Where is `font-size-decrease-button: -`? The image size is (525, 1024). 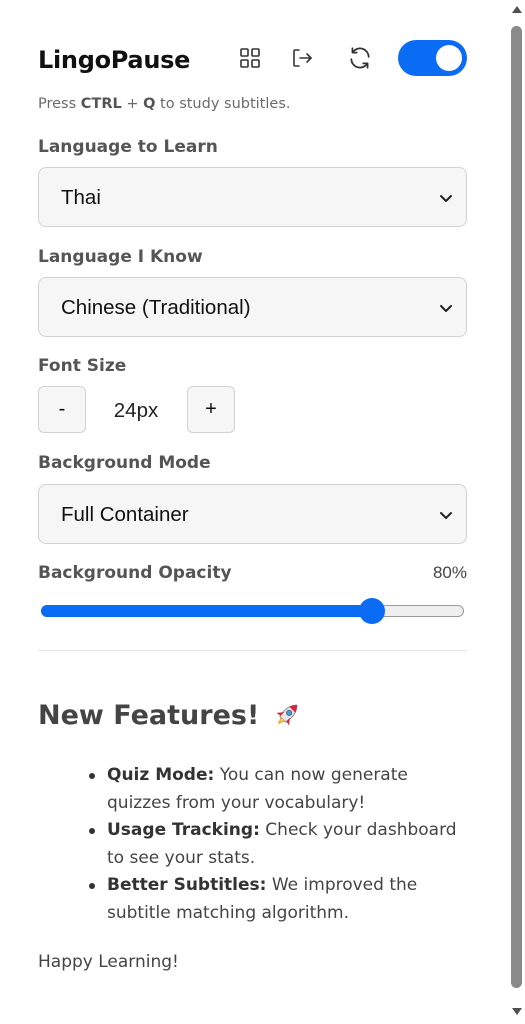
font-size-decrease-button: - is located at coordinates (62, 409).